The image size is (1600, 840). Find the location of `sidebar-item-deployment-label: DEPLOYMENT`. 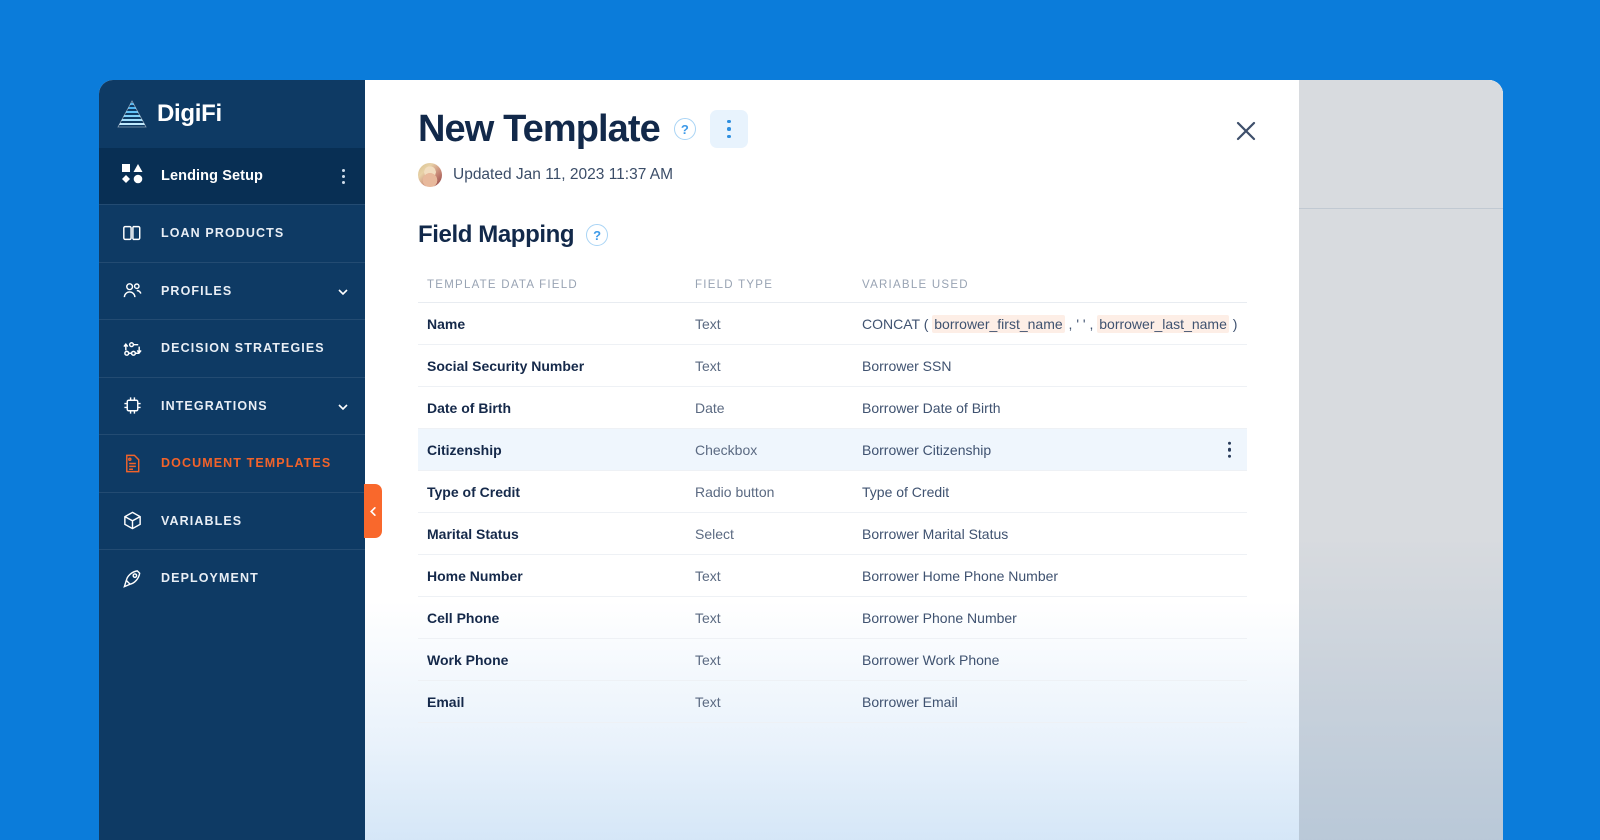

sidebar-item-deployment-label: DEPLOYMENT is located at coordinates (210, 578).